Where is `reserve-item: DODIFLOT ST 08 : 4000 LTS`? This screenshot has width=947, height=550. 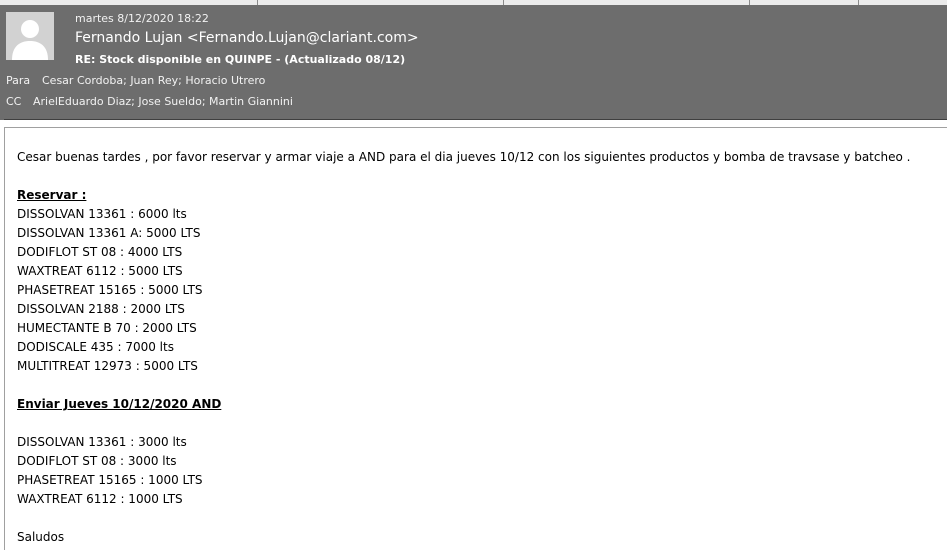 reserve-item: DODIFLOT ST 08 : 4000 LTS is located at coordinates (100, 252).